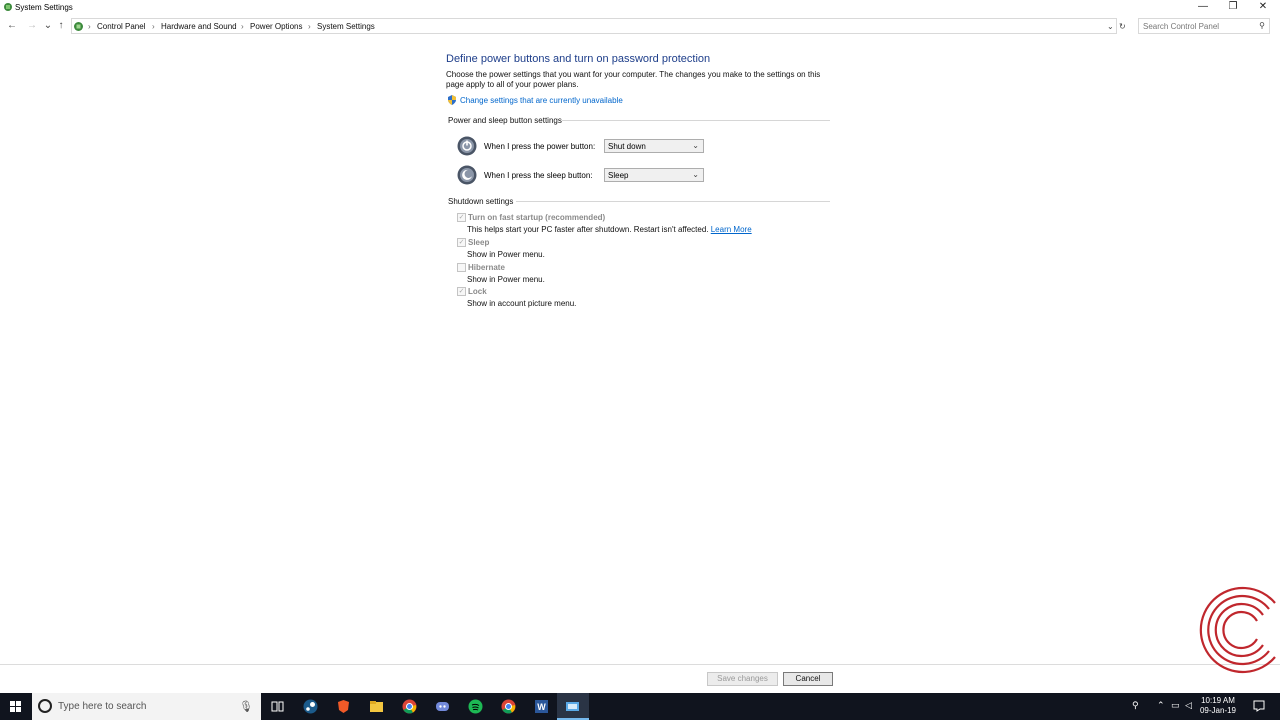 This screenshot has height=720, width=1280. Describe the element at coordinates (32, 26) in the screenshot. I see `forward-arrow-icon: →` at that location.